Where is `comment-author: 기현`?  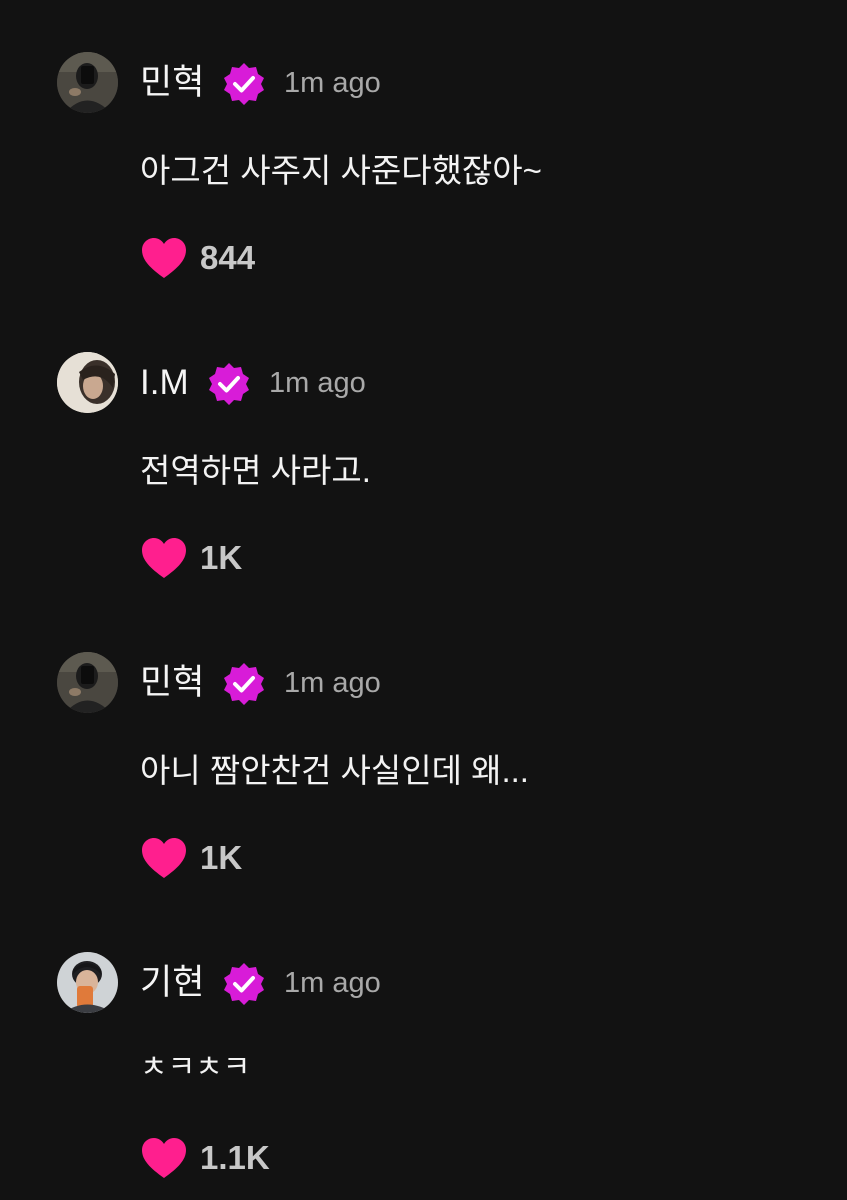 comment-author: 기현 is located at coordinates (172, 983).